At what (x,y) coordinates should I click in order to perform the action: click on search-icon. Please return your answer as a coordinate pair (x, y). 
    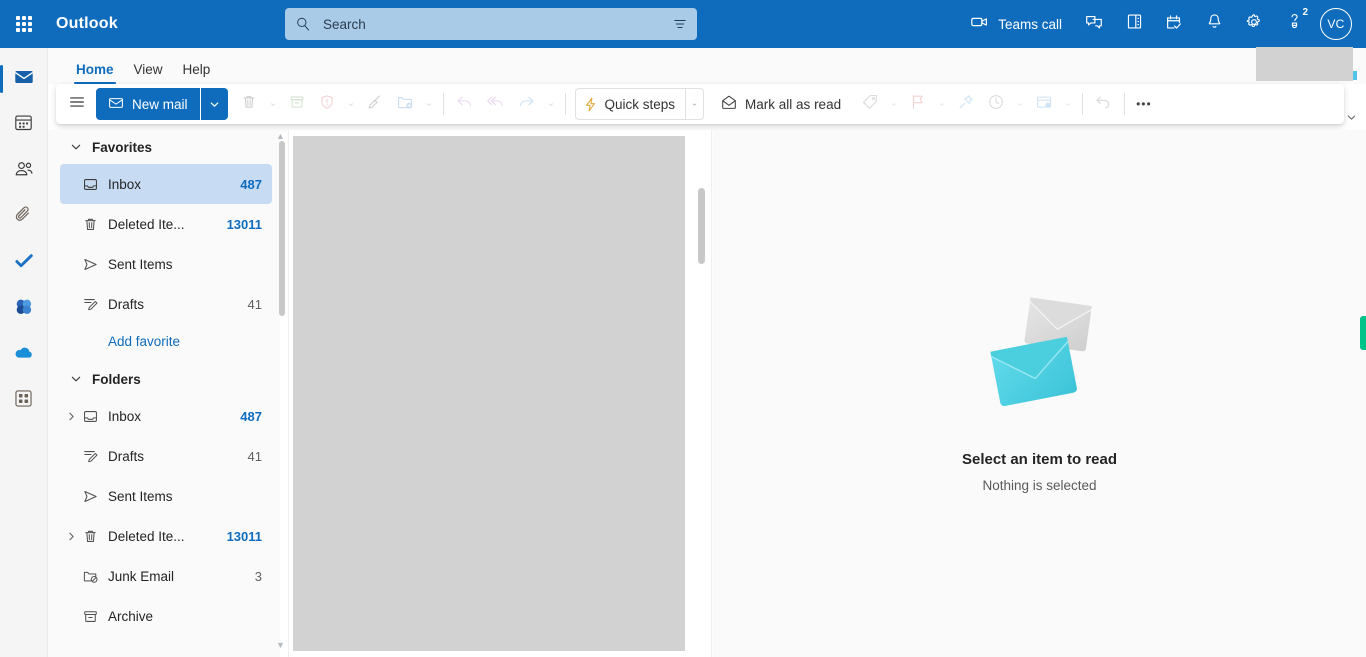
    Looking at the image, I should click on (303, 24).